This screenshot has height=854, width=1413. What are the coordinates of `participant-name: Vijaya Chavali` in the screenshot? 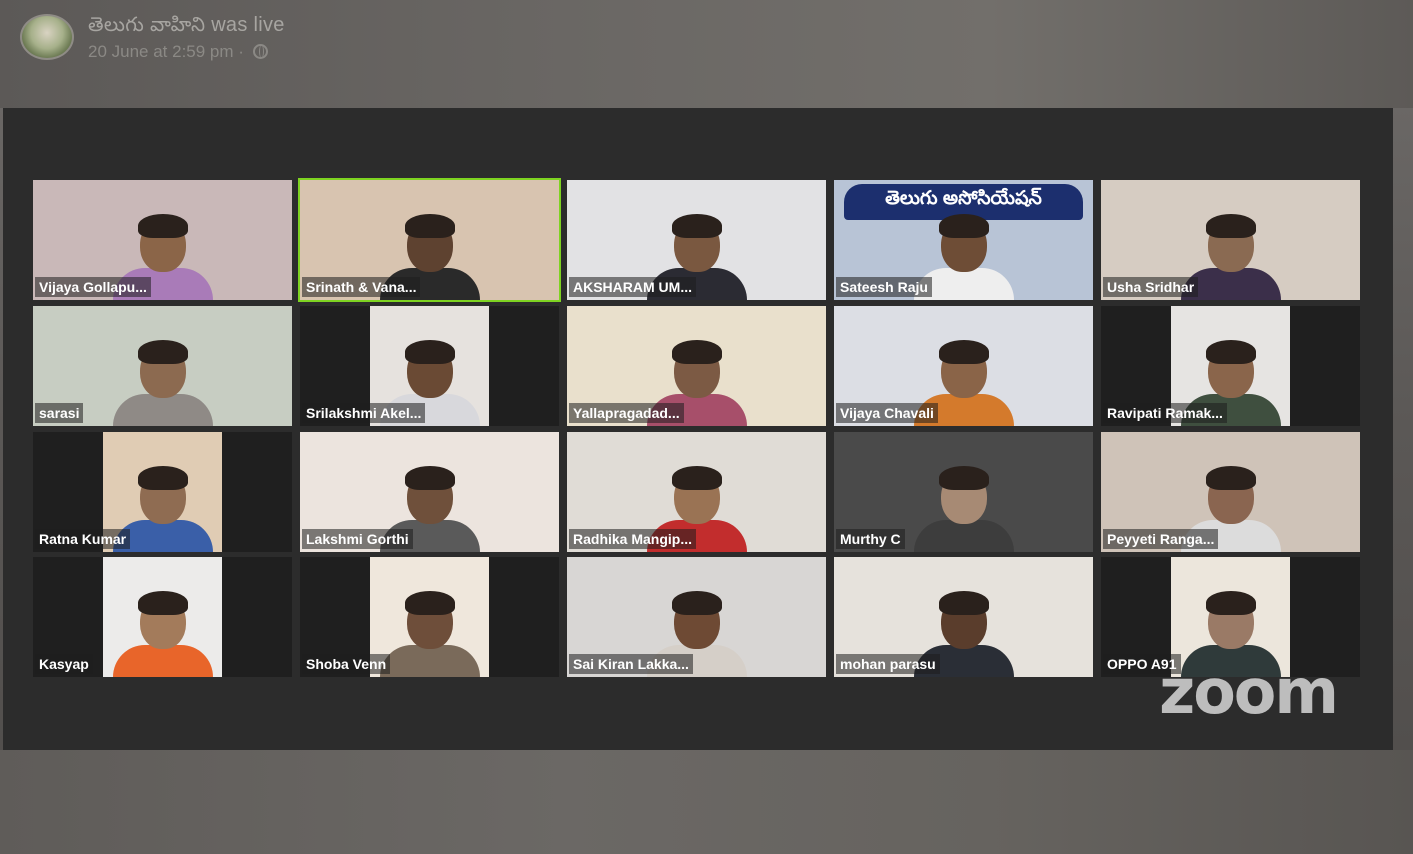 It's located at (887, 413).